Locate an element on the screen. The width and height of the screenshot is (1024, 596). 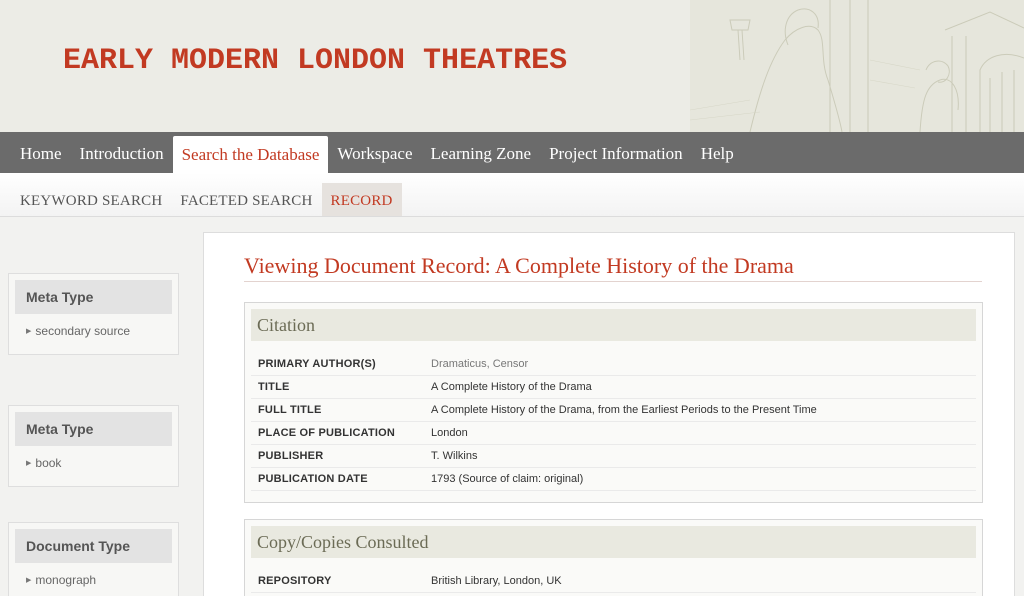
field-label: FULL TITLE is located at coordinates (290, 410).